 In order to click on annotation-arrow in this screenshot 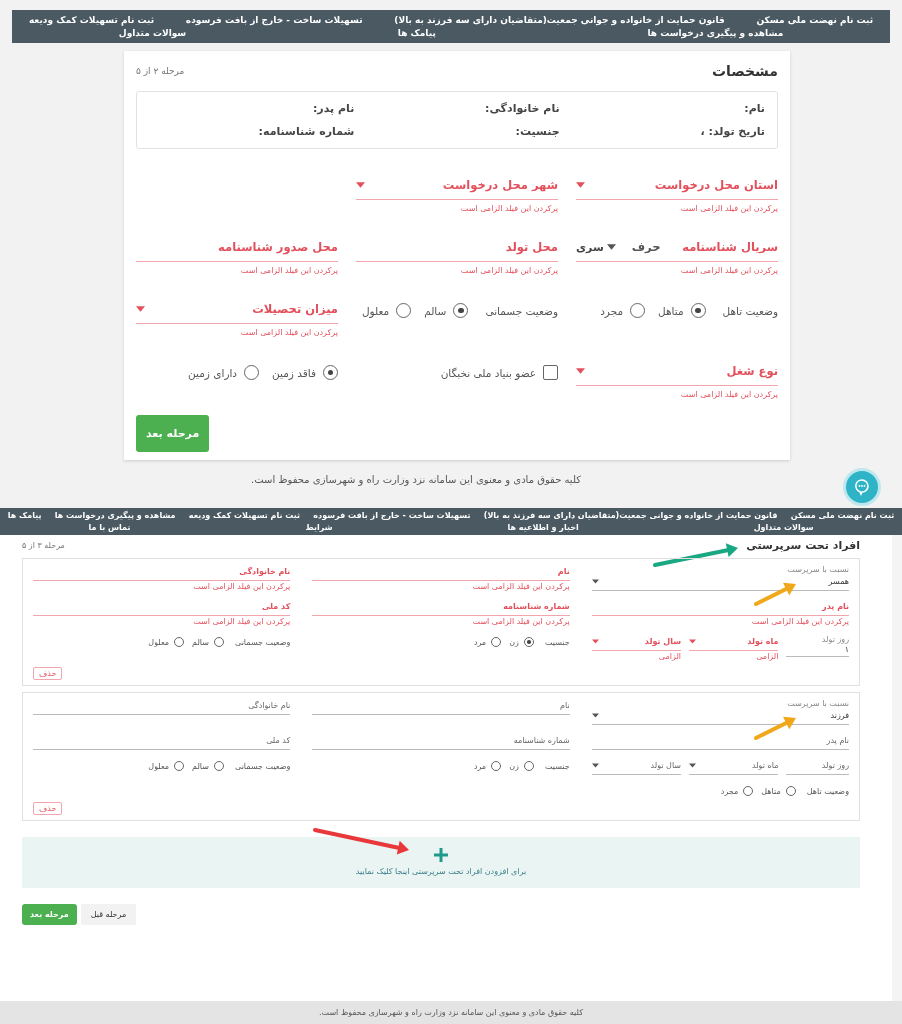, I will do `click(775, 728)`.